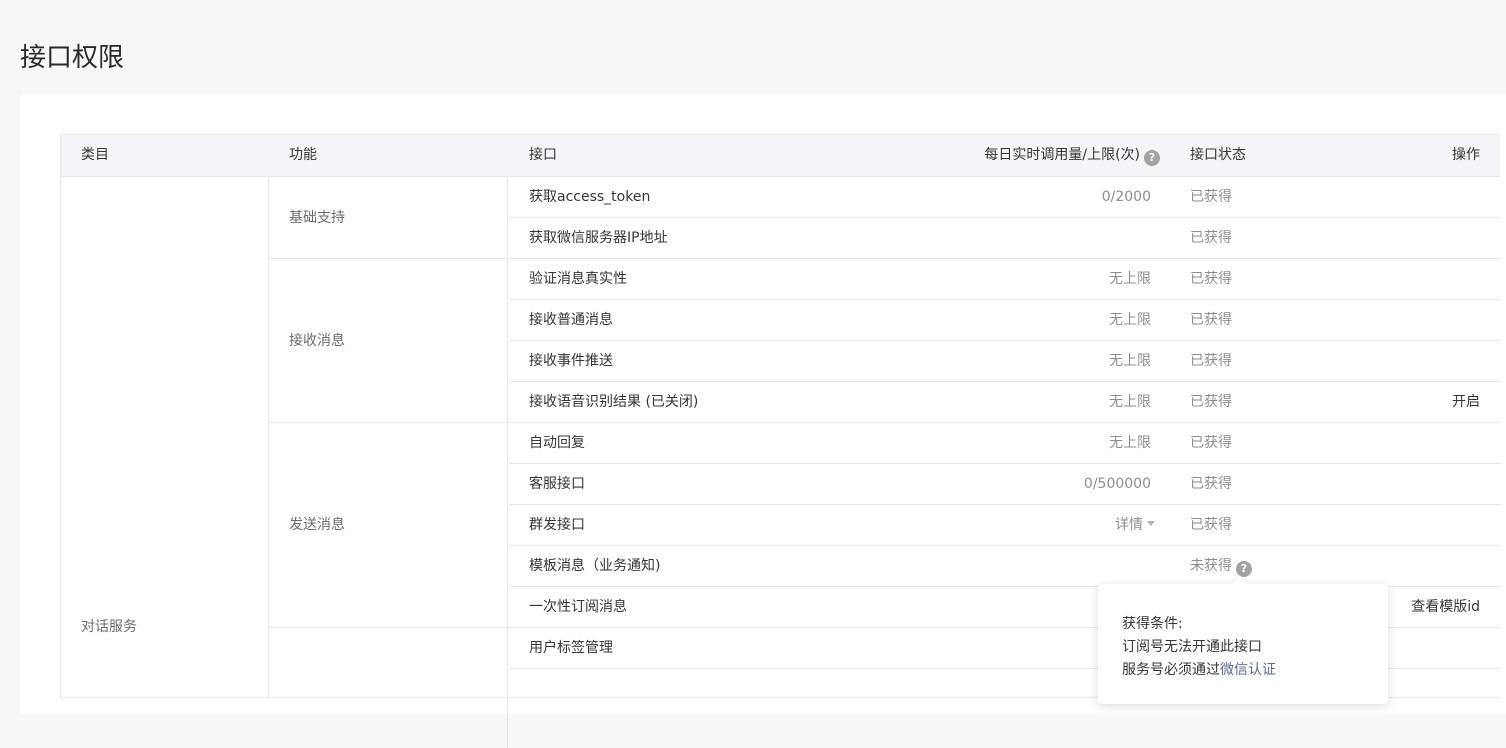 This screenshot has height=748, width=1506. What do you see at coordinates (165, 437) in the screenshot?
I see `category-cell: 对话服务` at bounding box center [165, 437].